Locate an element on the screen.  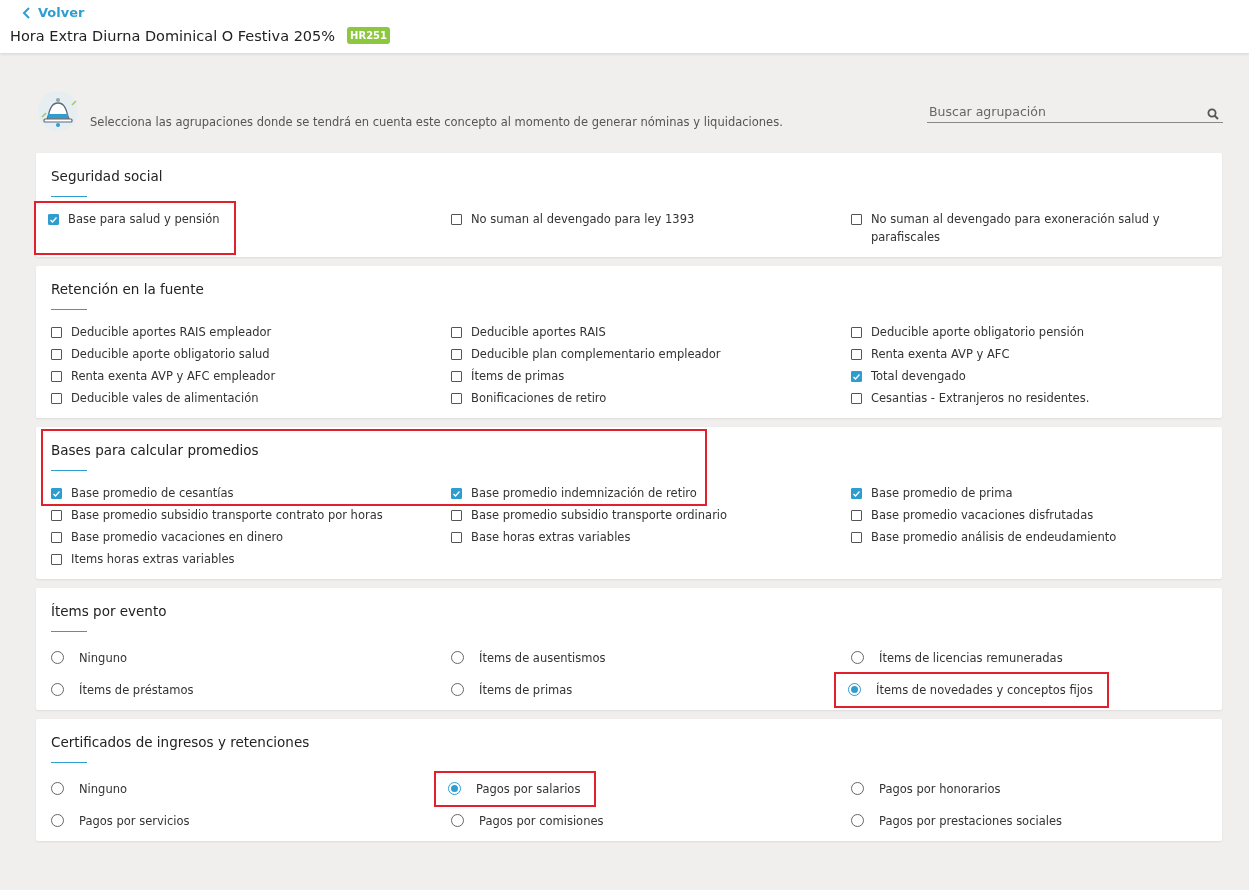
section-title: Retención en la fuente is located at coordinates (127, 289).